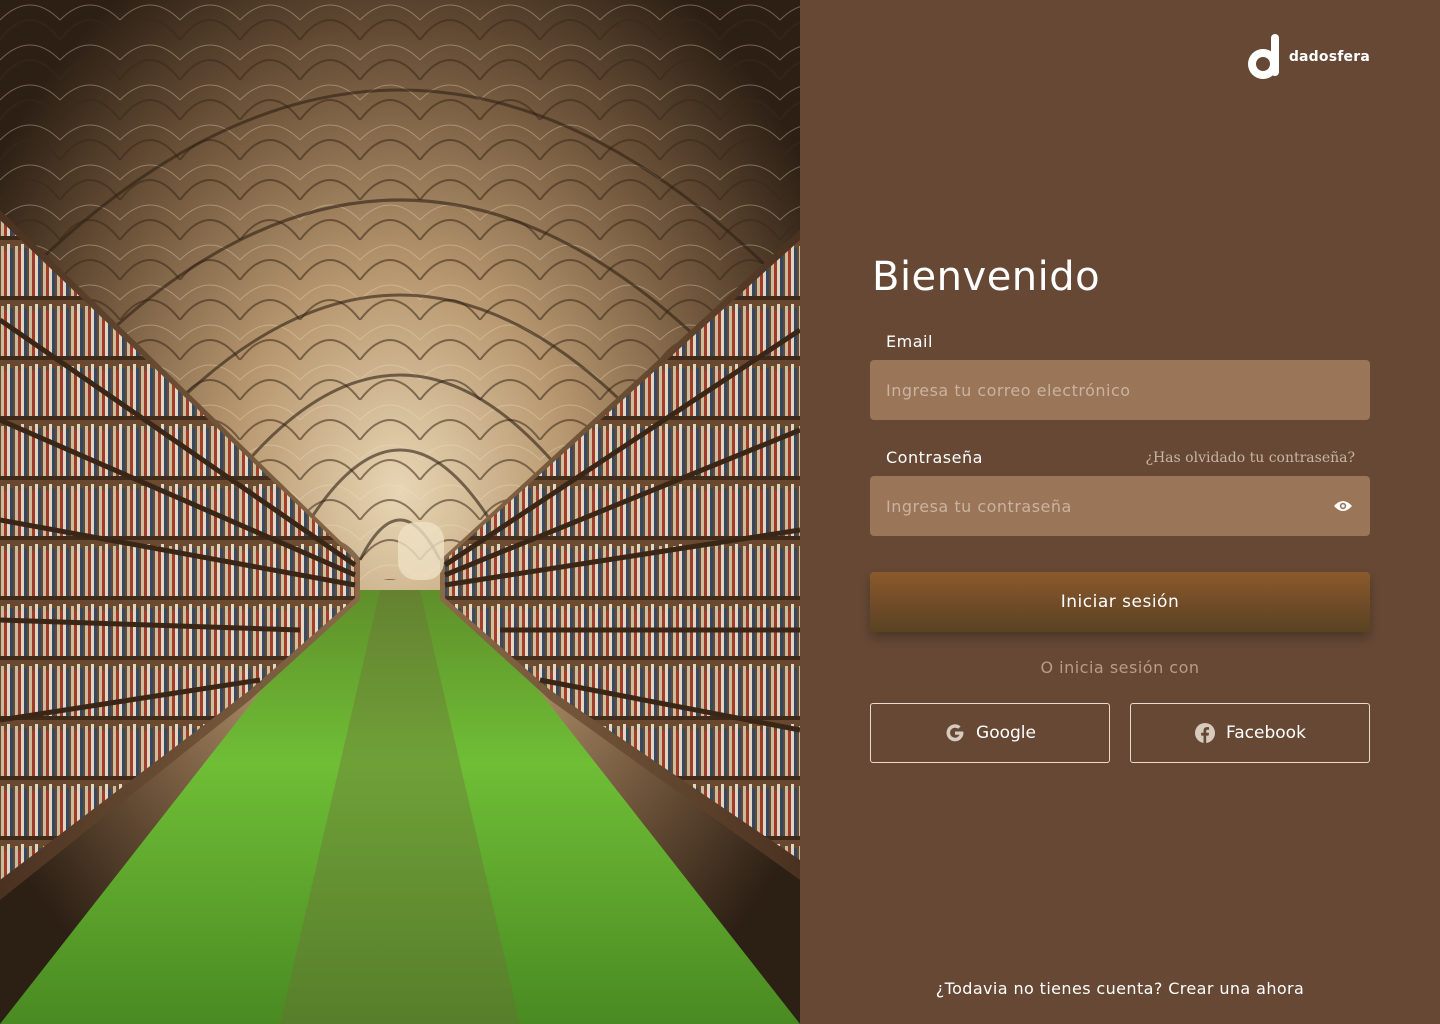  Describe the element at coordinates (934, 457) in the screenshot. I see `password-label: Contraseña` at that location.